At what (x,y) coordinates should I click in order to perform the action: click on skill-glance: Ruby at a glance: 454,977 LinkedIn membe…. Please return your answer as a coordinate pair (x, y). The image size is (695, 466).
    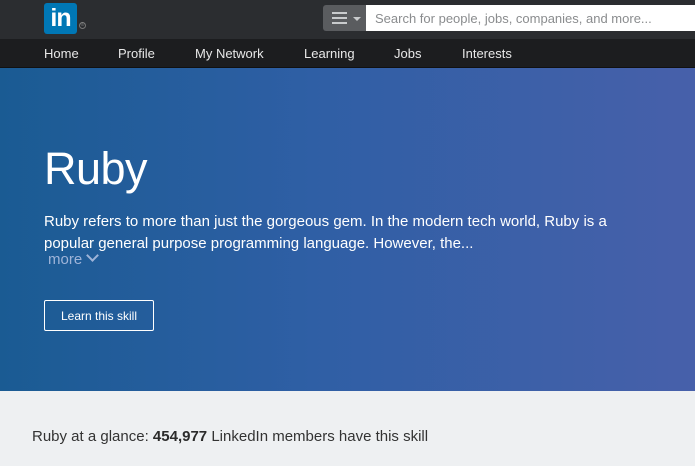
    Looking at the image, I should click on (230, 436).